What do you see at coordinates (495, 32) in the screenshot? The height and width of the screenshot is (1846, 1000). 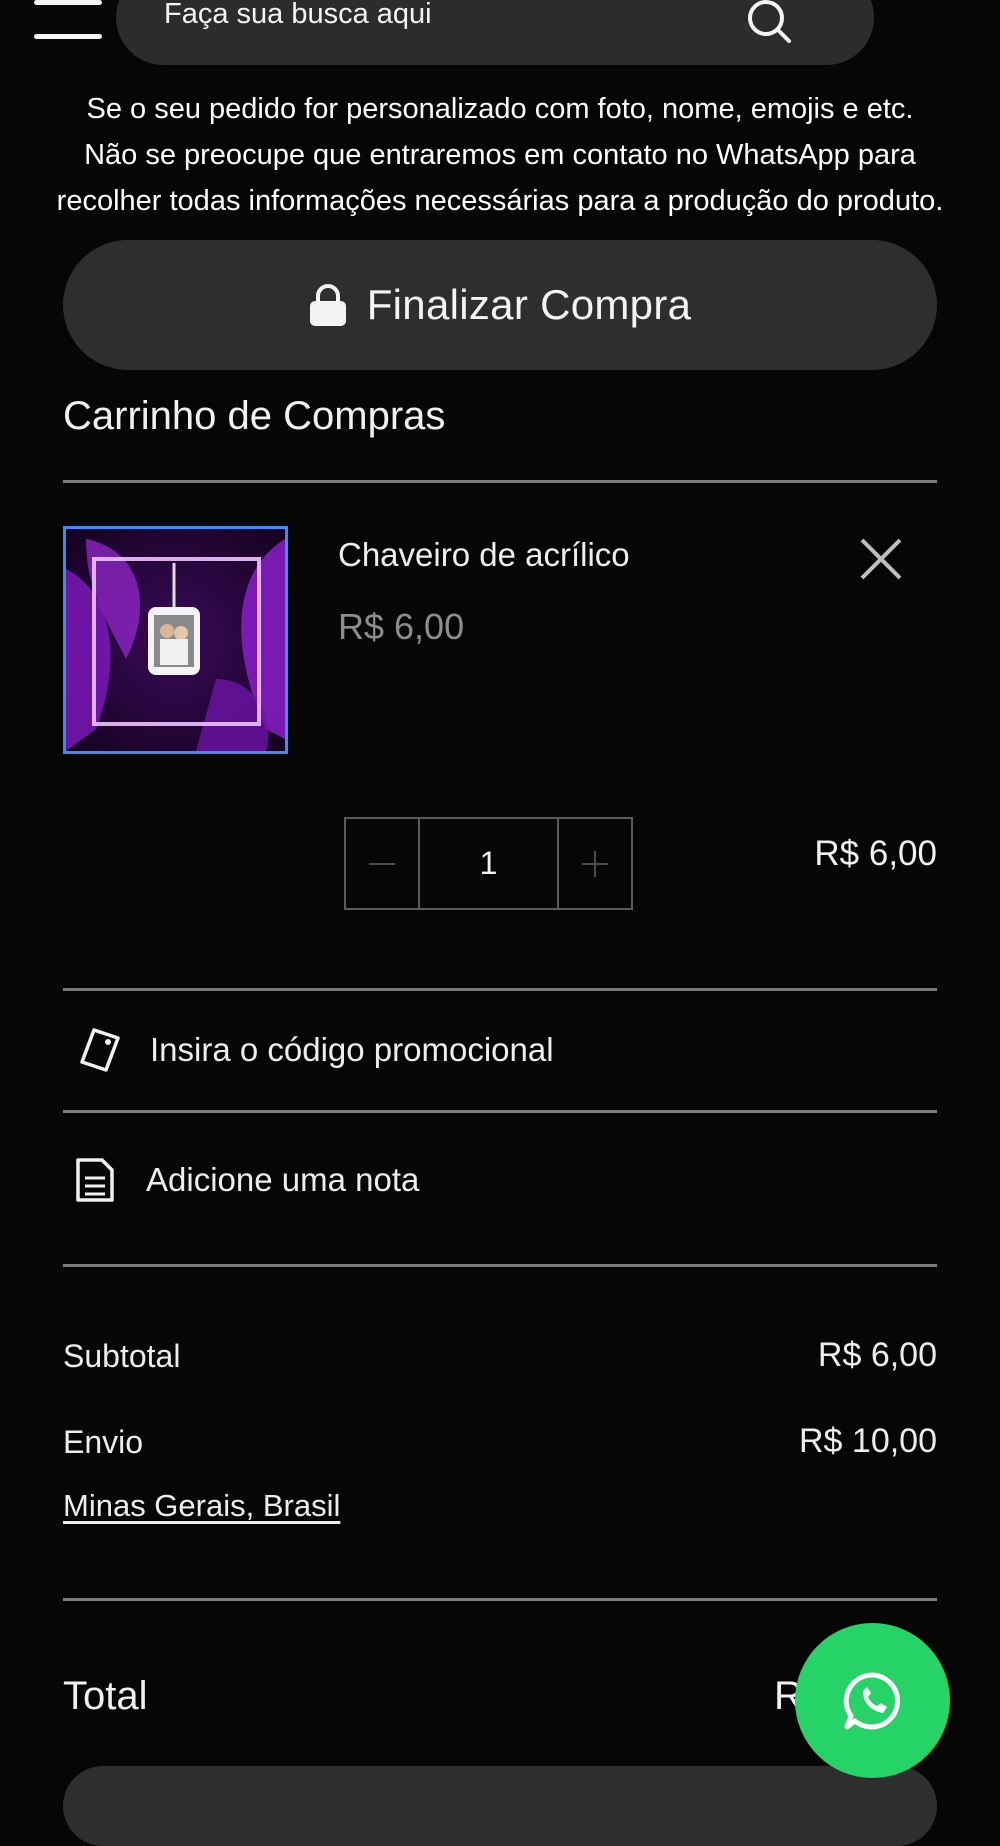 I see `search-bar: Faça sua busca aqui` at bounding box center [495, 32].